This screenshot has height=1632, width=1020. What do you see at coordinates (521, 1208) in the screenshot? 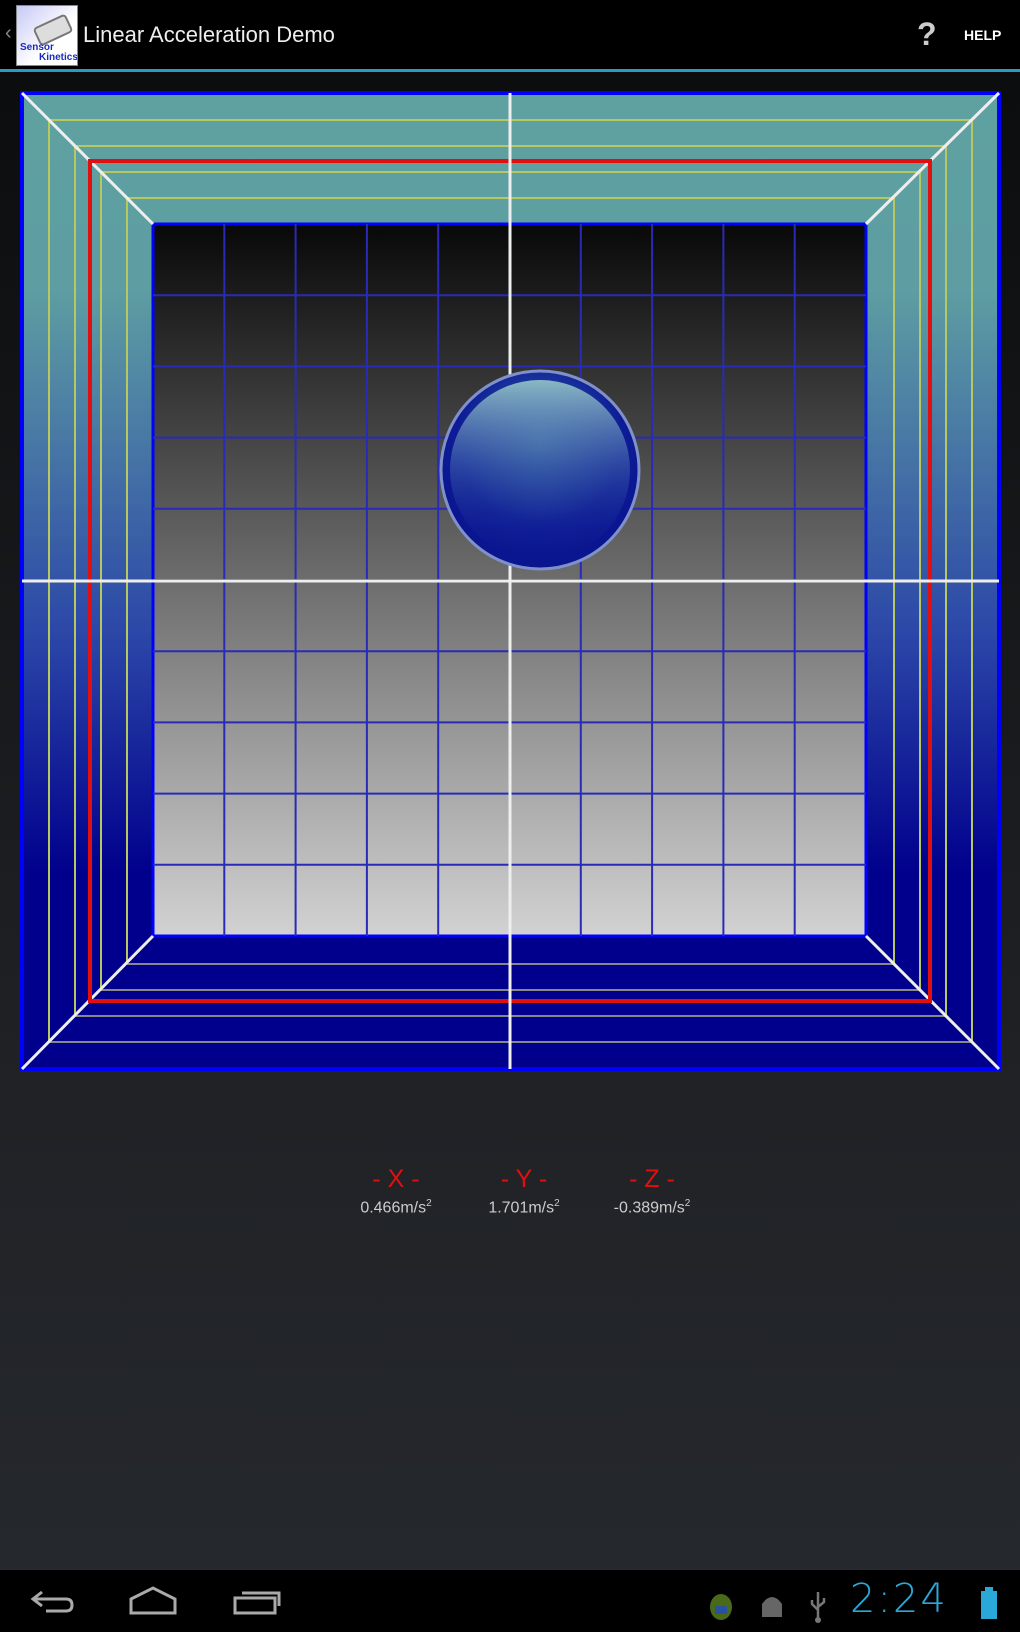
I see `value-y: 1.701m/s` at bounding box center [521, 1208].